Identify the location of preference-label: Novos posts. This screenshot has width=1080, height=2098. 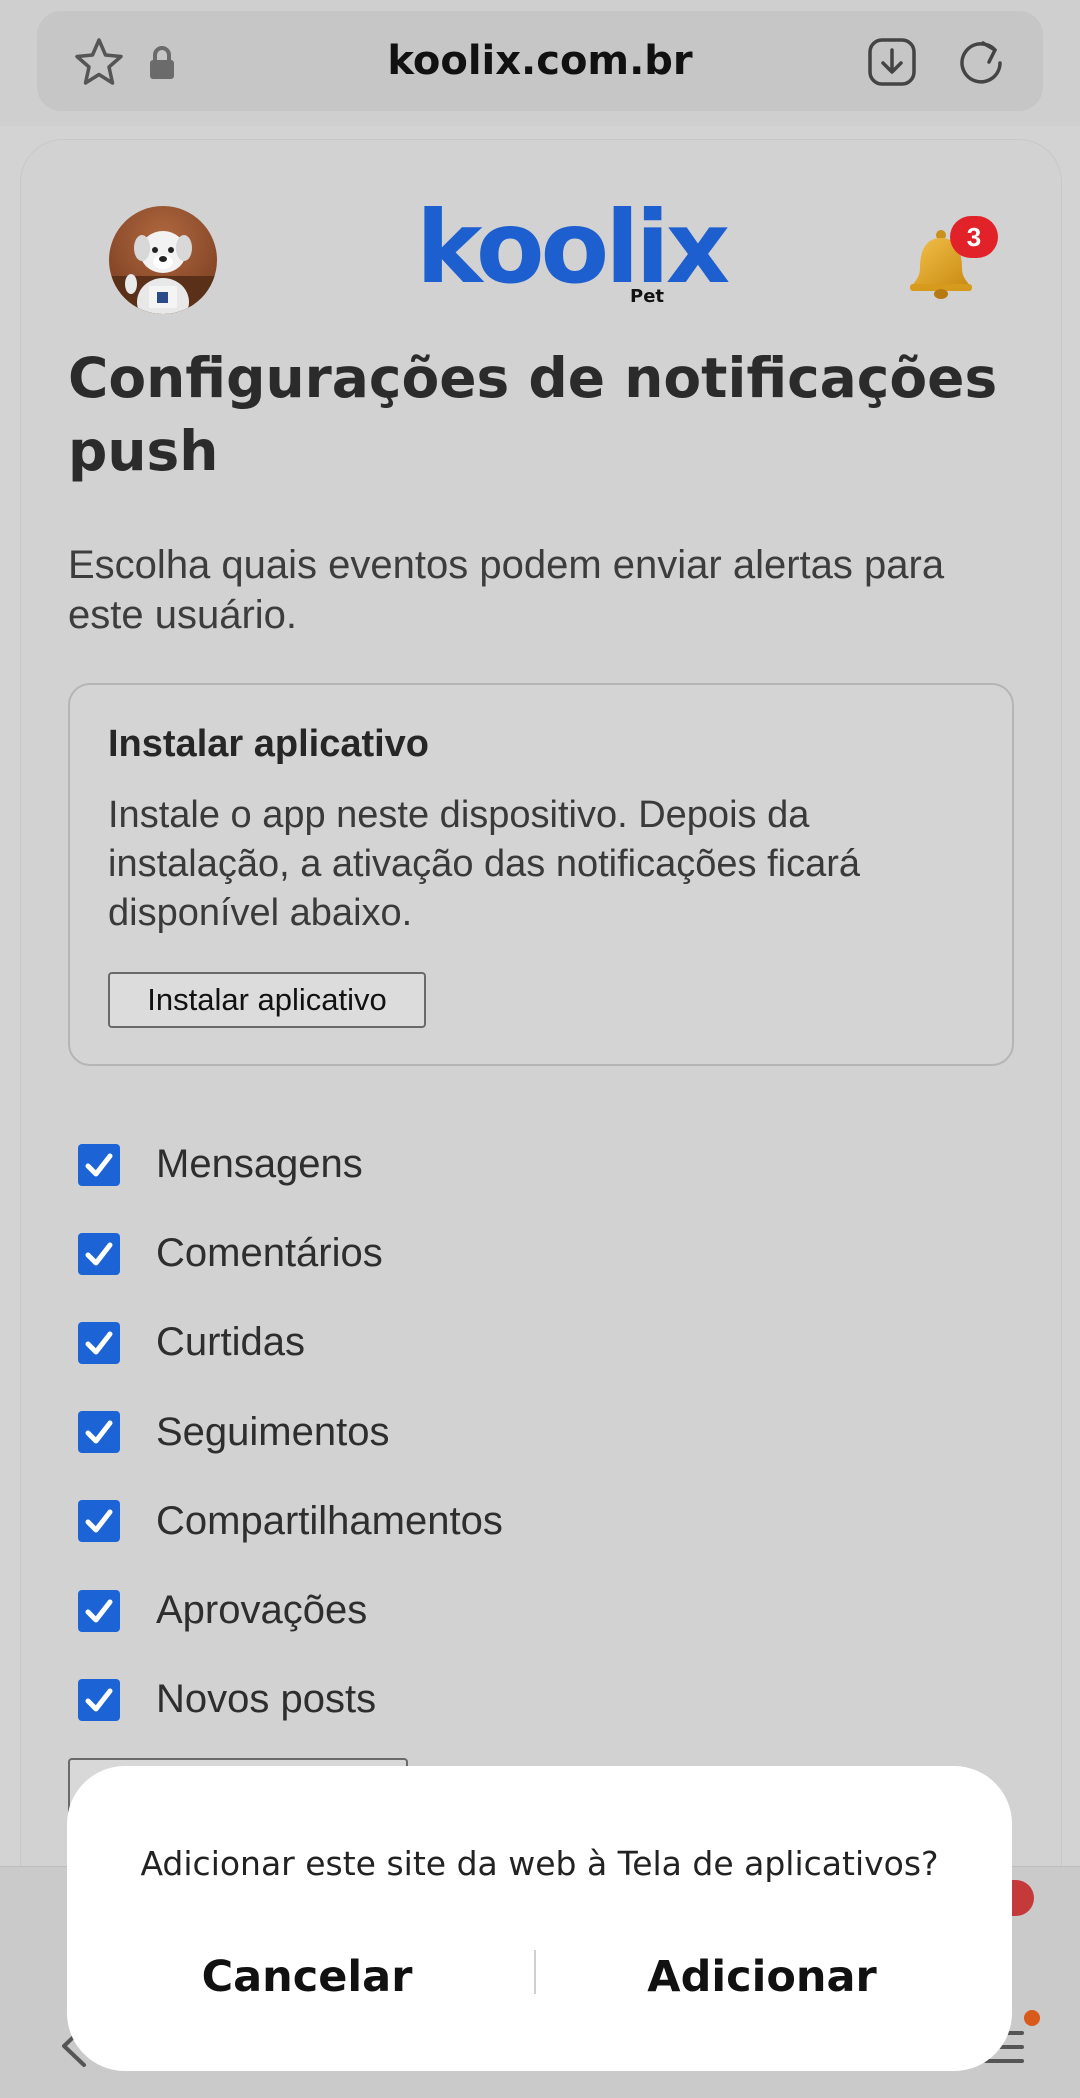
(266, 1699).